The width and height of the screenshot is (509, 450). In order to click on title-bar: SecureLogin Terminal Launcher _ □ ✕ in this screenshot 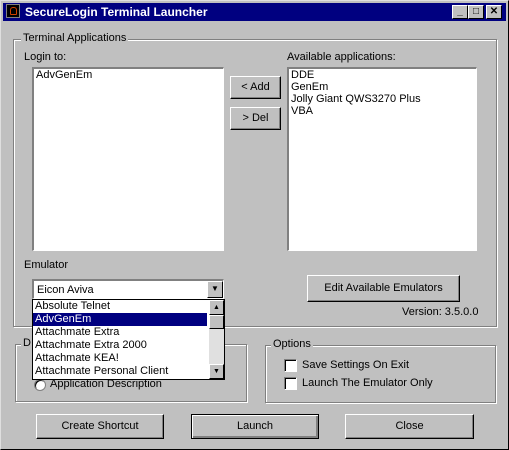, I will do `click(254, 12)`.